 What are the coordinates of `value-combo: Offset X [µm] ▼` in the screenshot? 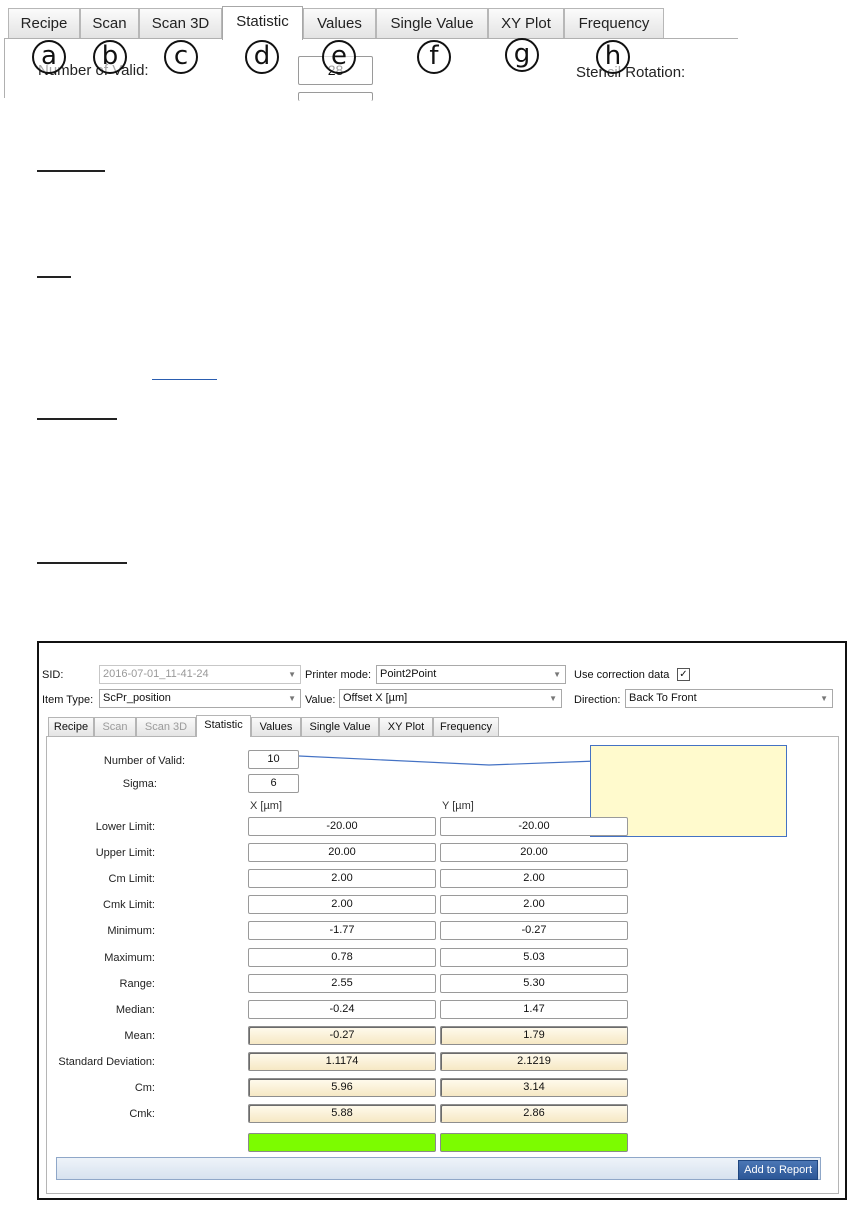 It's located at (450, 698).